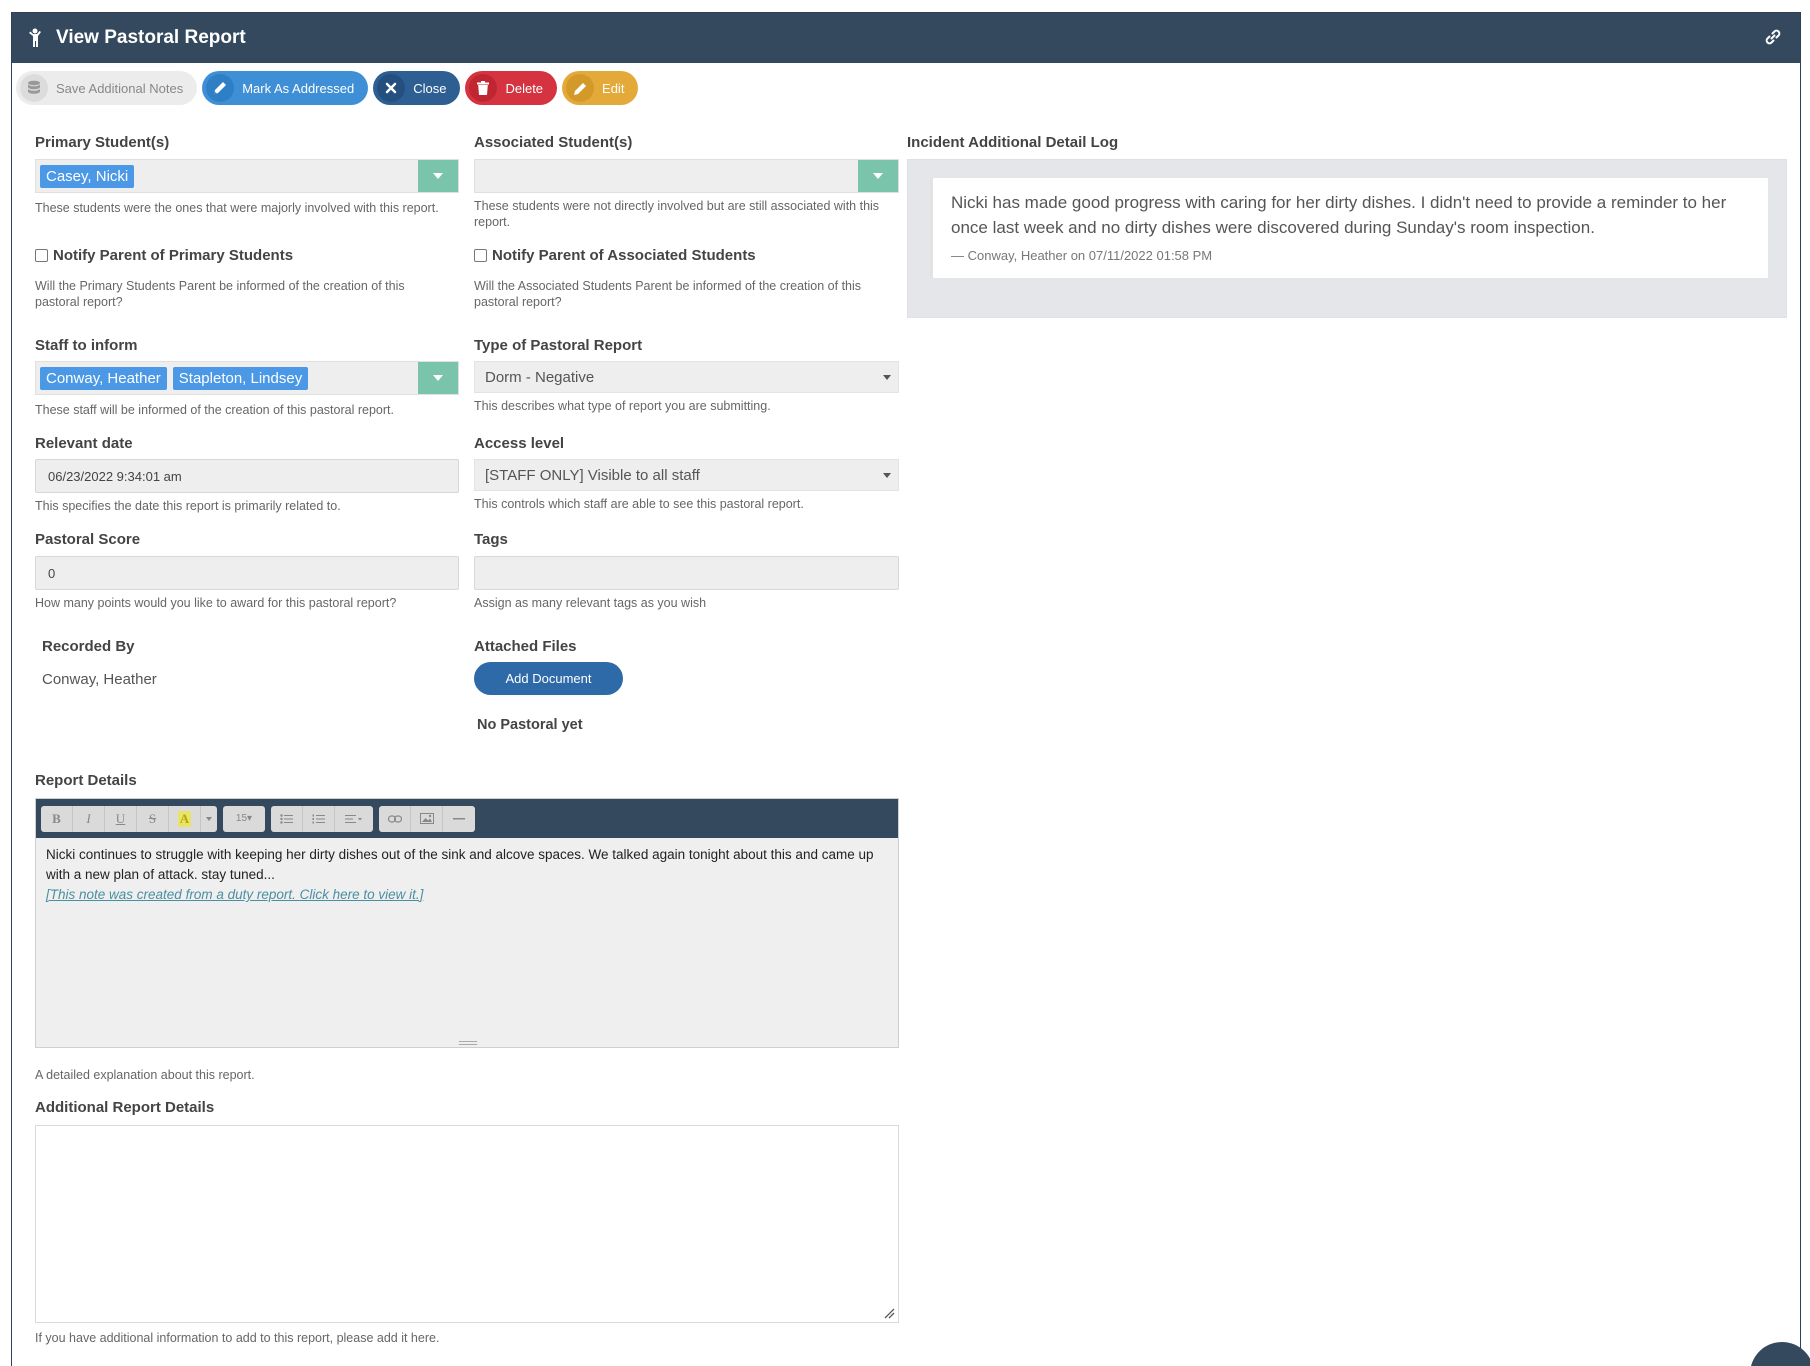 This screenshot has height=1366, width=1810. What do you see at coordinates (558, 345) in the screenshot?
I see `report-type-label: Type of Pastoral Report` at bounding box center [558, 345].